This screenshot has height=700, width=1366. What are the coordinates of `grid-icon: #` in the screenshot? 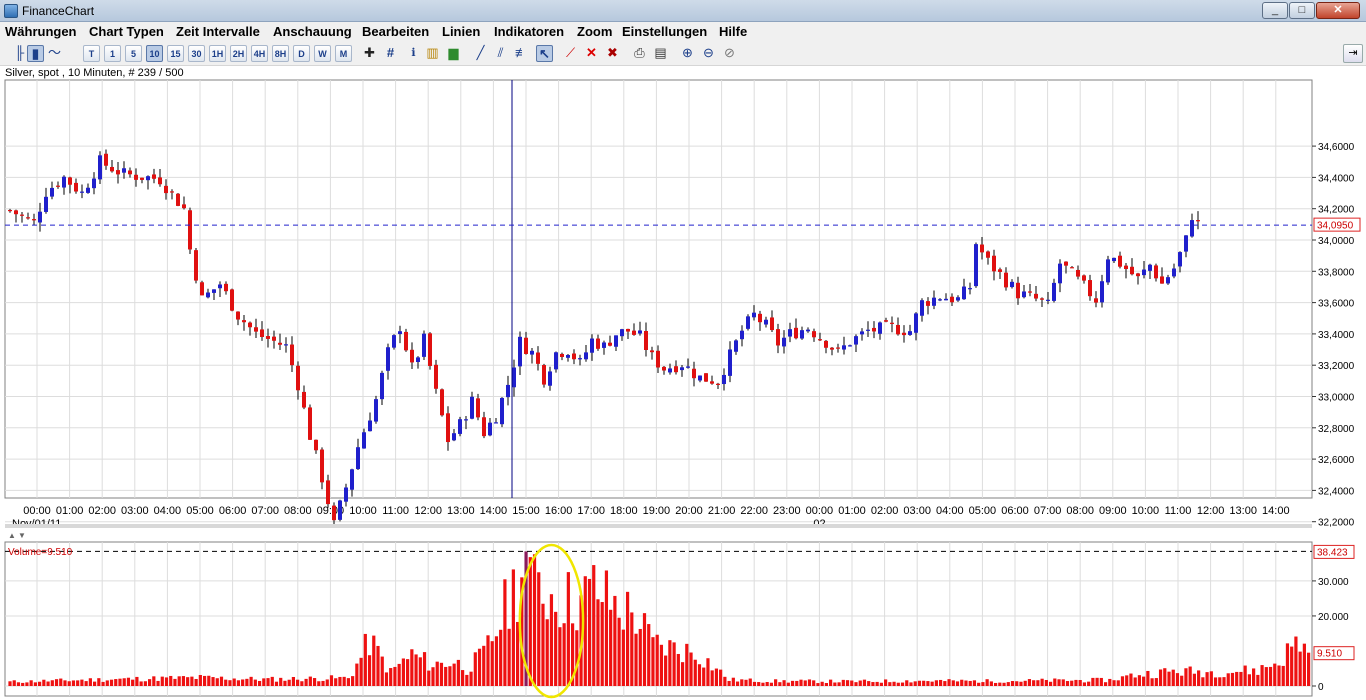 It's located at (390, 53).